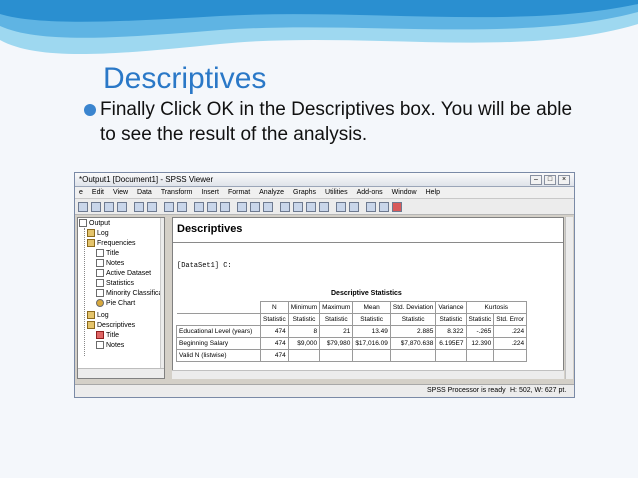 The width and height of the screenshot is (638, 478). What do you see at coordinates (304, 307) in the screenshot?
I see `header-minimum: Minimum` at bounding box center [304, 307].